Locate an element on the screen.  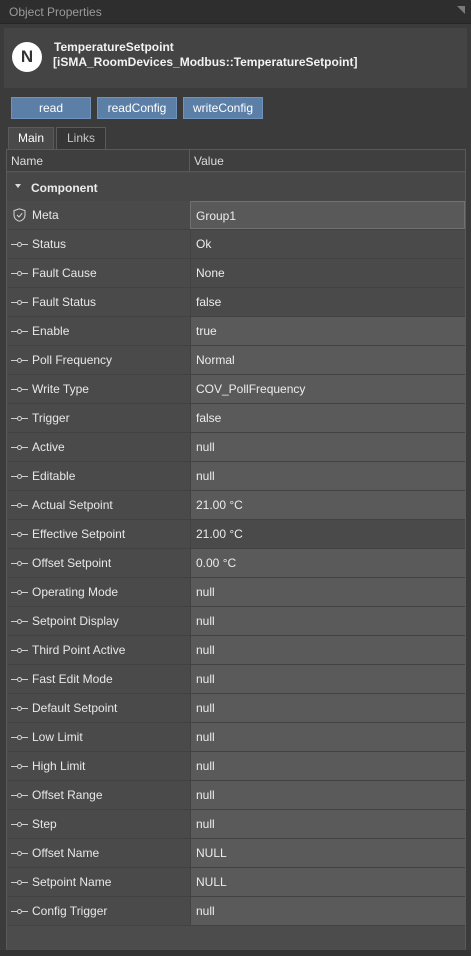
property-value: Ok is located at coordinates (204, 244).